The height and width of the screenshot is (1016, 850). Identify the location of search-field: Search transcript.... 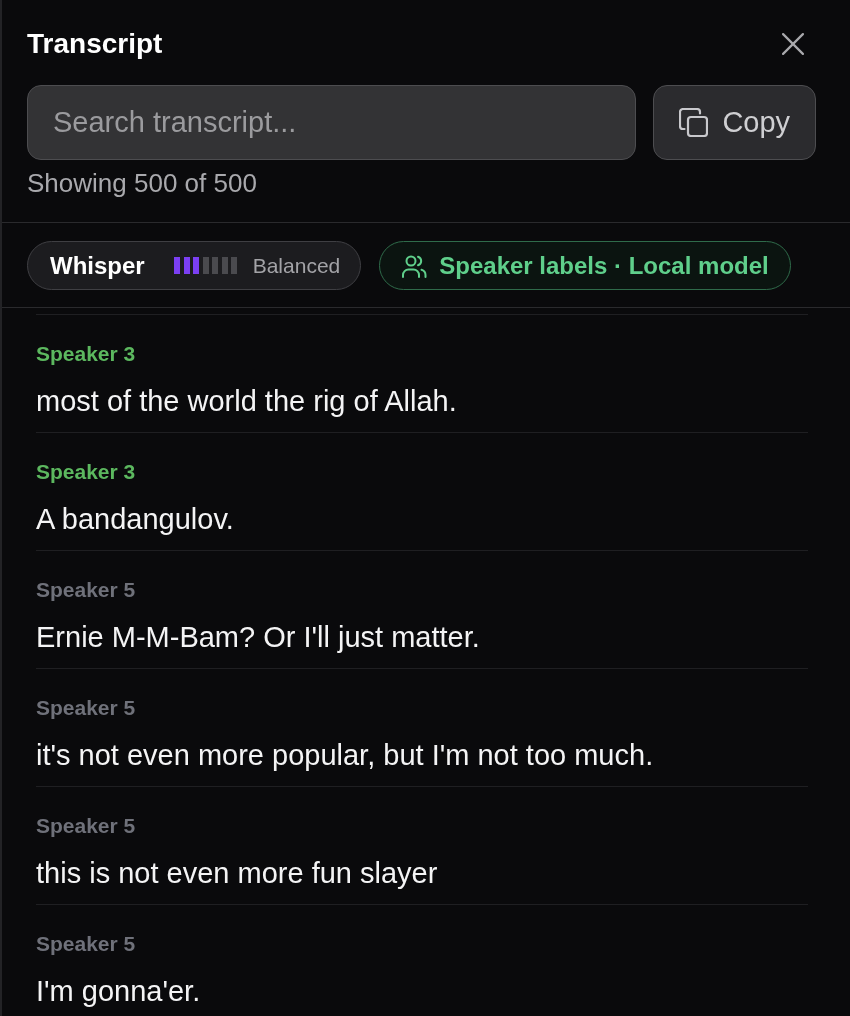
(332, 122).